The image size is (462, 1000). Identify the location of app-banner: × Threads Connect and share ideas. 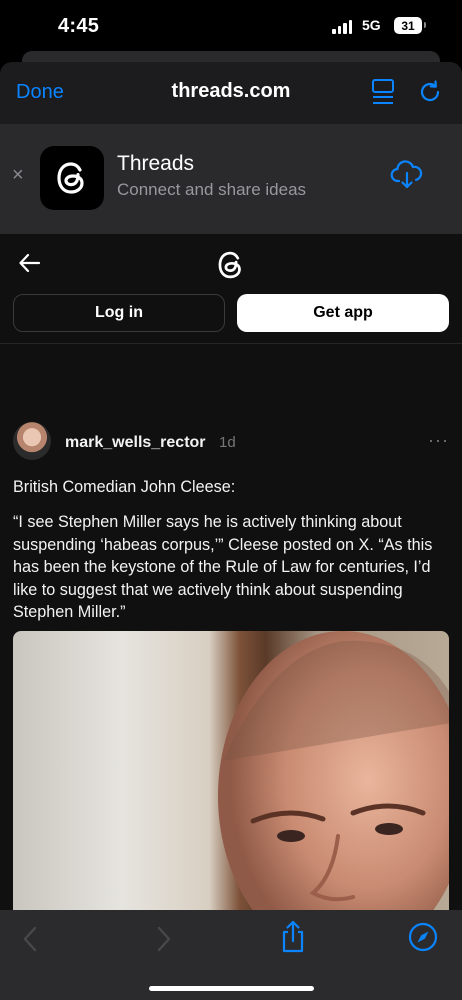
(231, 179).